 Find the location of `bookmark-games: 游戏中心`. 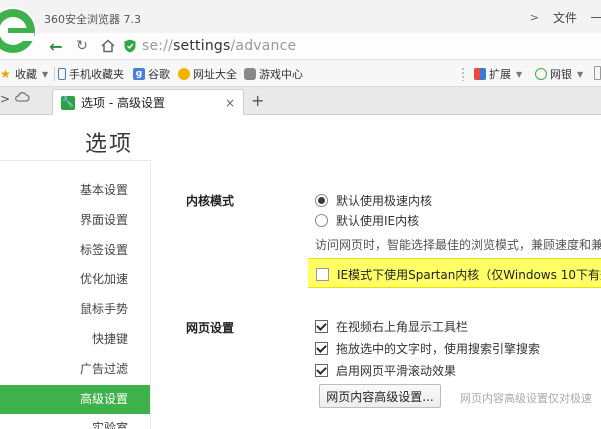

bookmark-games: 游戏中心 is located at coordinates (273, 74).